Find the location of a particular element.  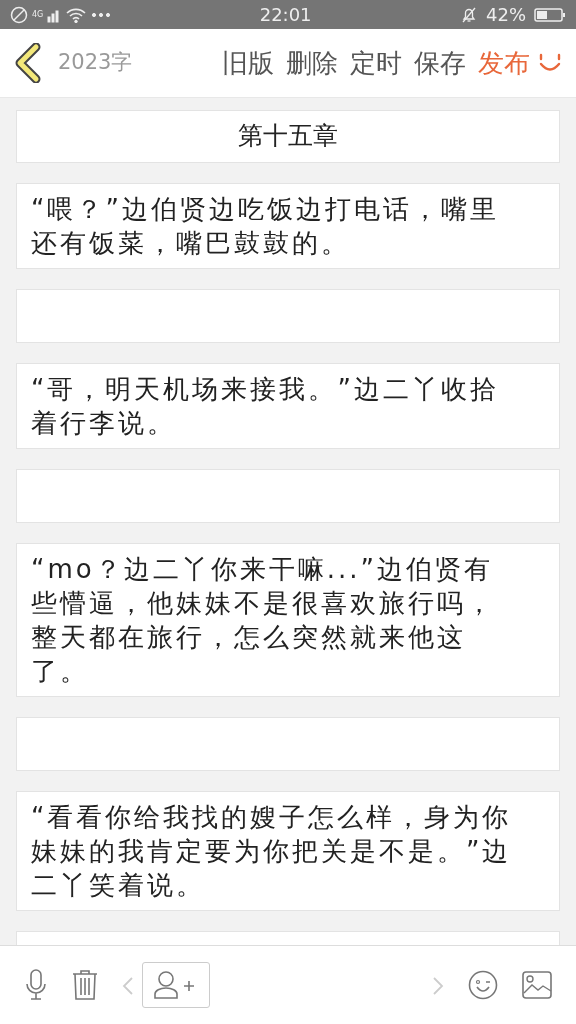

clock: 22:01 is located at coordinates (285, 15).